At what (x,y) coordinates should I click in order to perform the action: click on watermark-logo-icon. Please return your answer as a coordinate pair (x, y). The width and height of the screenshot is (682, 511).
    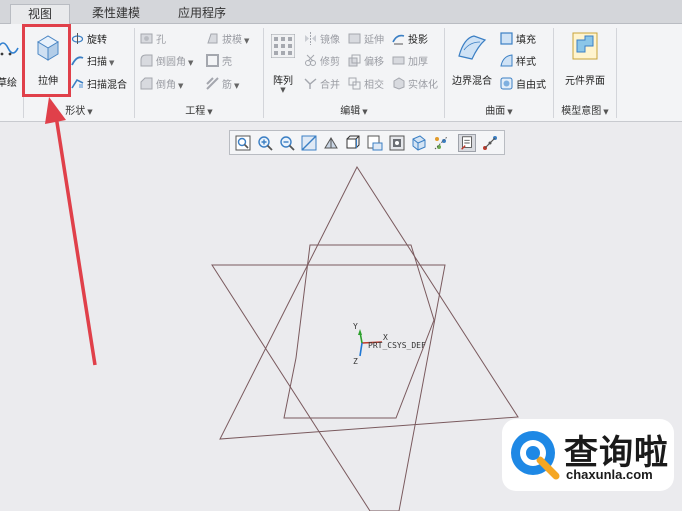
    Looking at the image, I should click on (535, 455).